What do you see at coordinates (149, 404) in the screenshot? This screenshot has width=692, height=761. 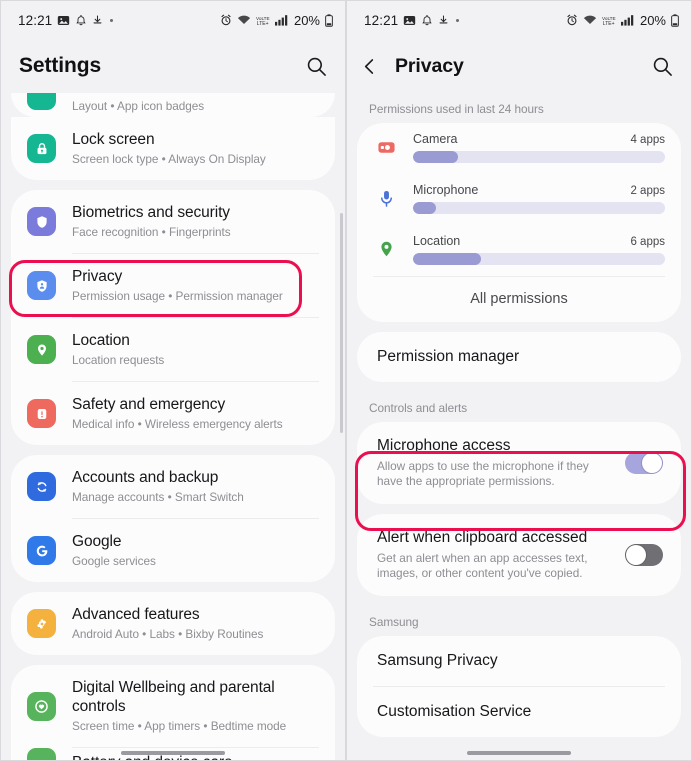 I see `item-title: Safety and emergency` at bounding box center [149, 404].